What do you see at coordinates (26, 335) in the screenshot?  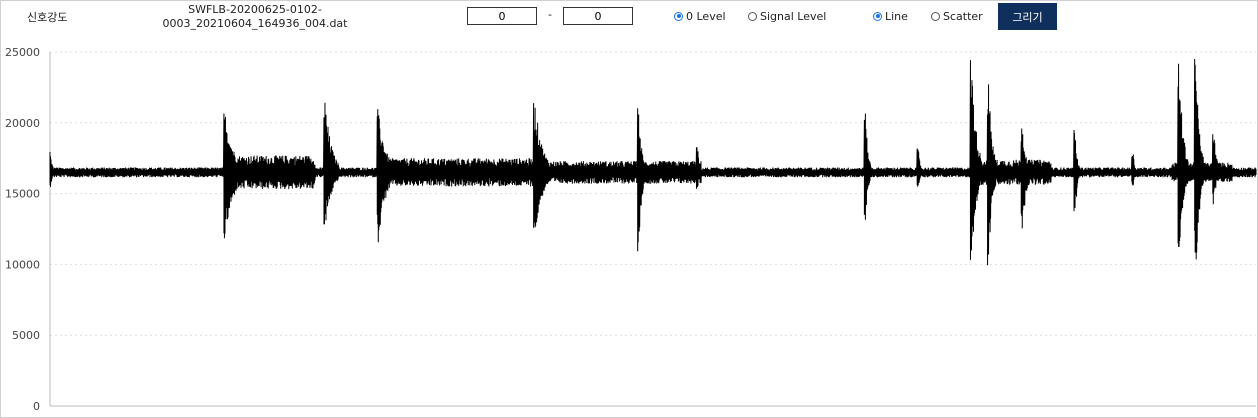 I see `y-tick-label: 5000` at bounding box center [26, 335].